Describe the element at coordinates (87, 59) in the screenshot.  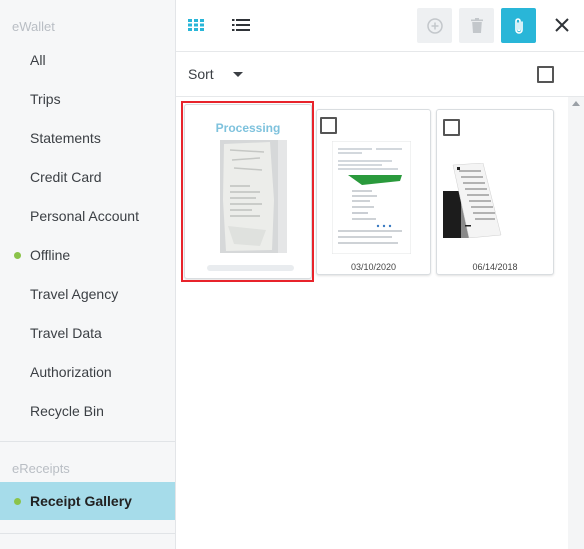
I see `sidebar-item-all: All` at that location.